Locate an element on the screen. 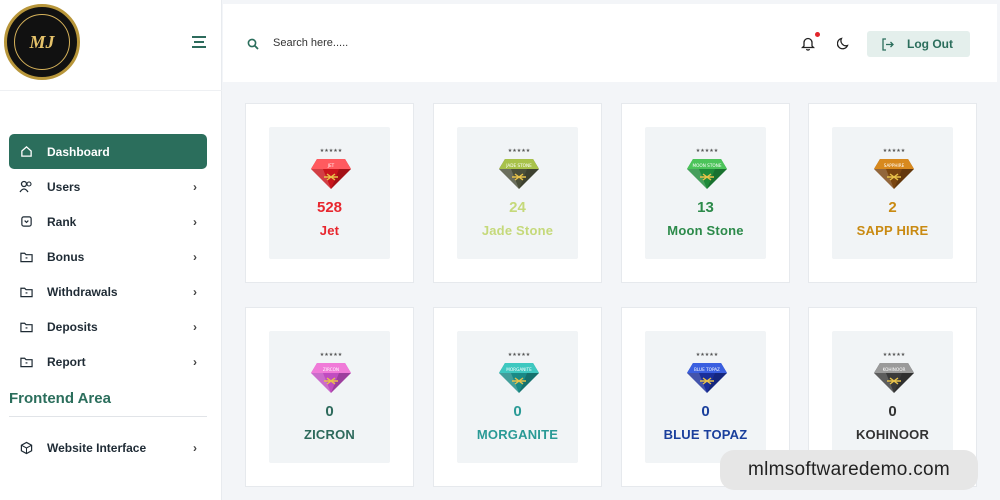 This screenshot has width=1000, height=500. rank-count: 2 is located at coordinates (892, 207).